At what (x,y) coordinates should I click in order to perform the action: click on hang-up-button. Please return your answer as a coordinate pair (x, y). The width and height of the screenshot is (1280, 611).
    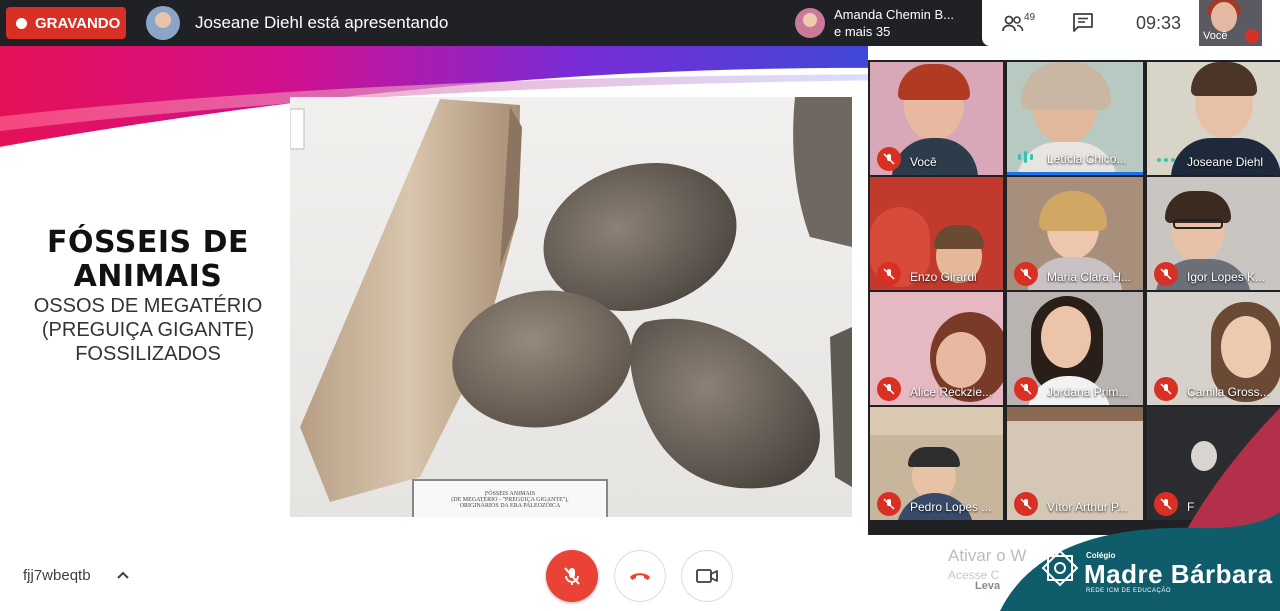
    Looking at the image, I should click on (640, 576).